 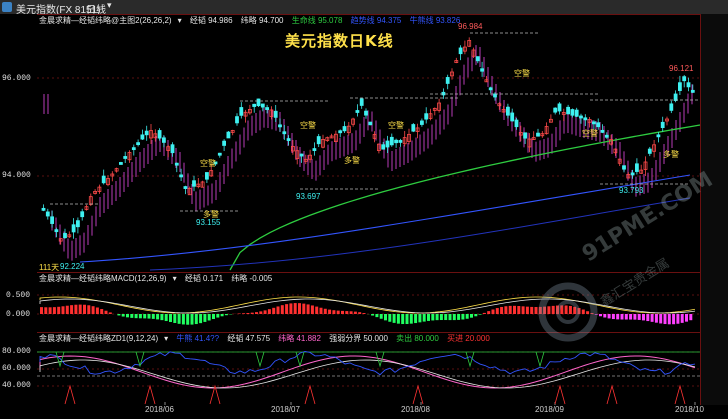 What do you see at coordinates (105, 20) in the screenshot?
I see `main-indicator-name: 金晨求精—经韬纬略@主图2(26,26,2)` at bounding box center [105, 20].